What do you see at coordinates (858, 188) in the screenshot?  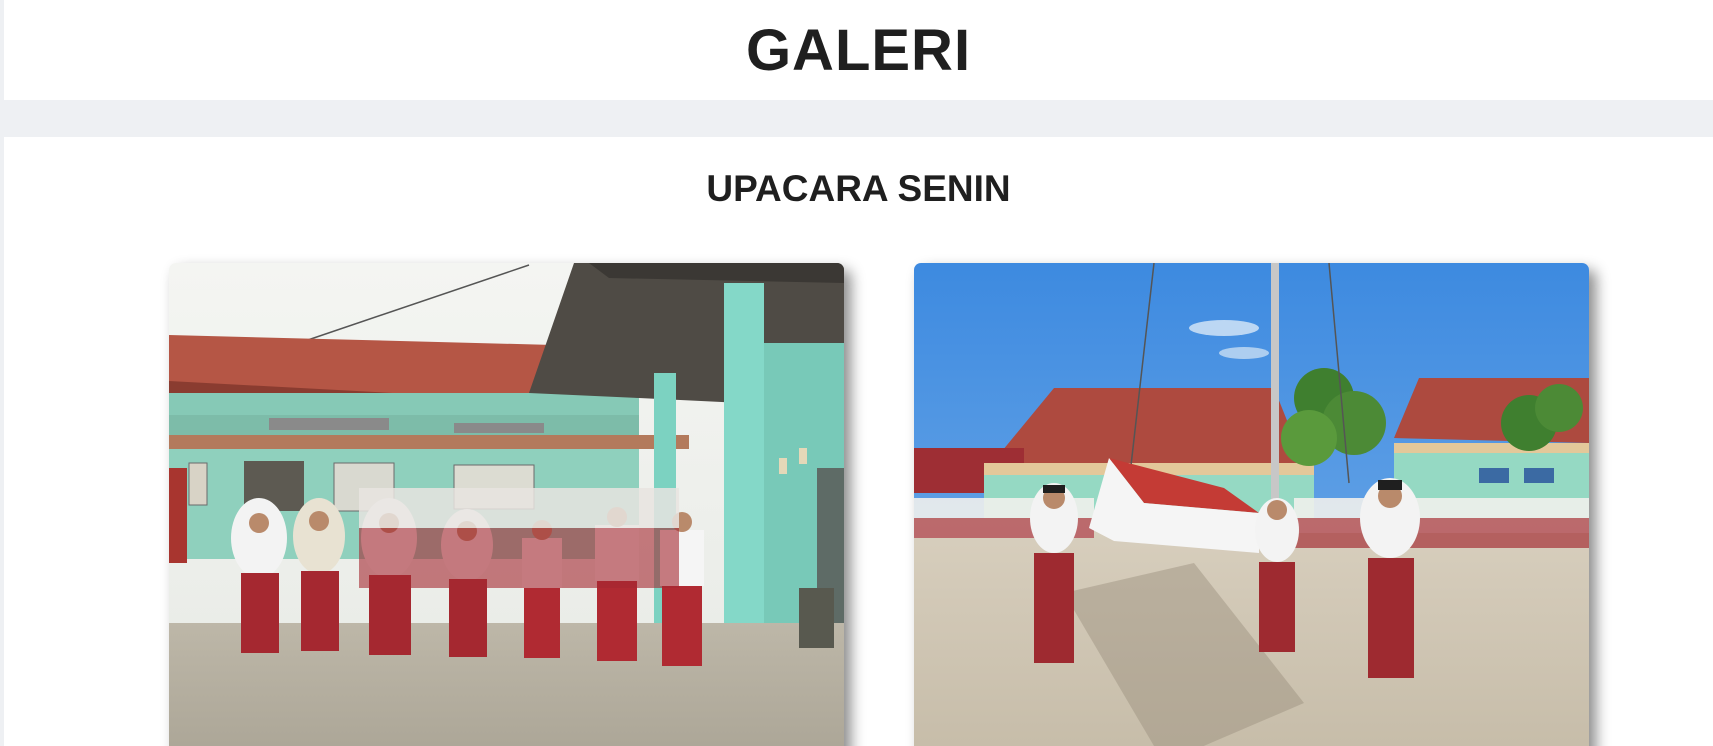 I see `gallery-section-title: UPACARA SENIN` at bounding box center [858, 188].